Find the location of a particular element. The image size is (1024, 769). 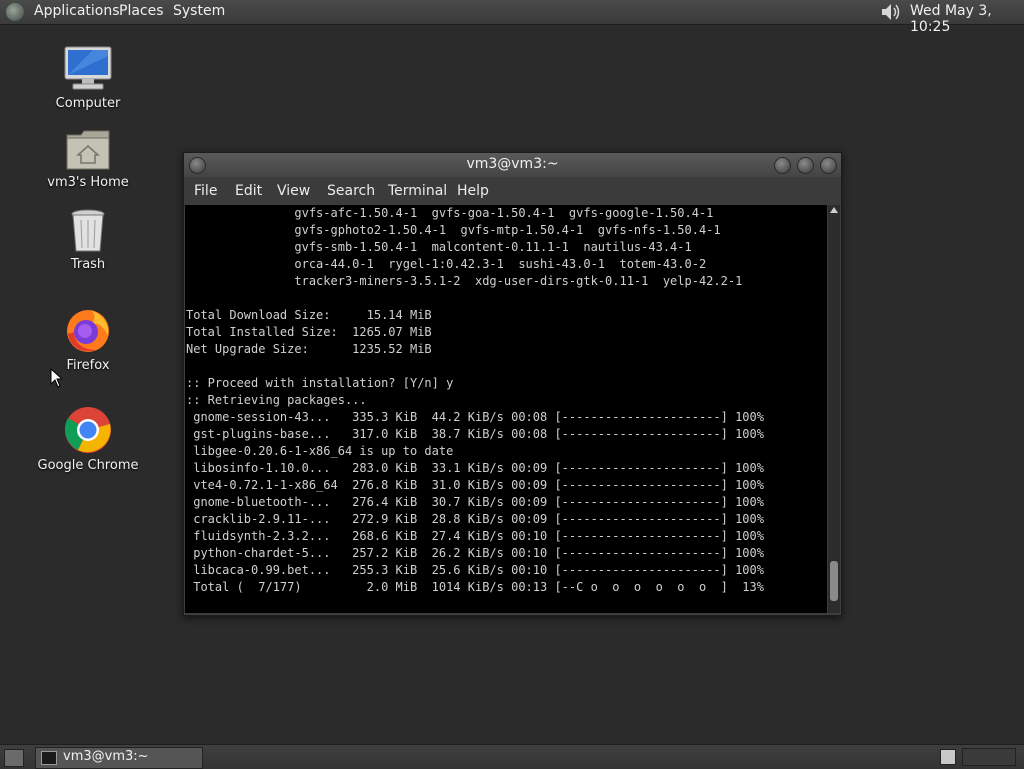

menu-terminal: Terminal is located at coordinates (417, 191).